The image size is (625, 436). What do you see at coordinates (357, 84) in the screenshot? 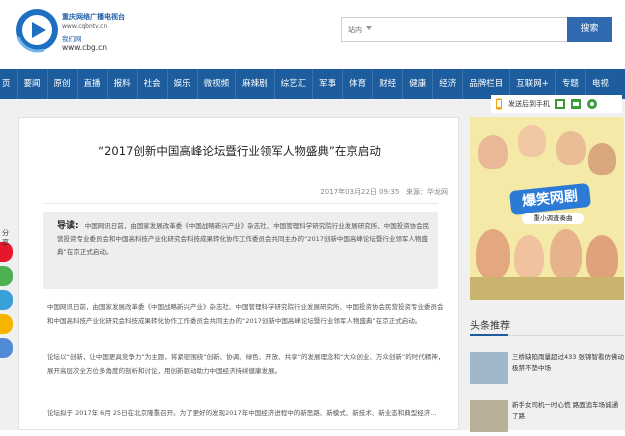
I see `nav-item: 体育` at bounding box center [357, 84].